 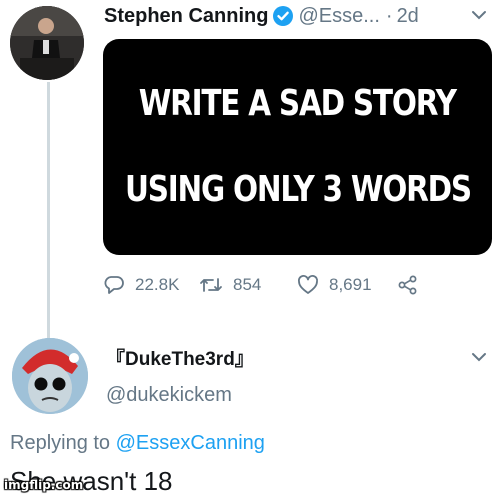 I want to click on reply-avatar, so click(x=50, y=376).